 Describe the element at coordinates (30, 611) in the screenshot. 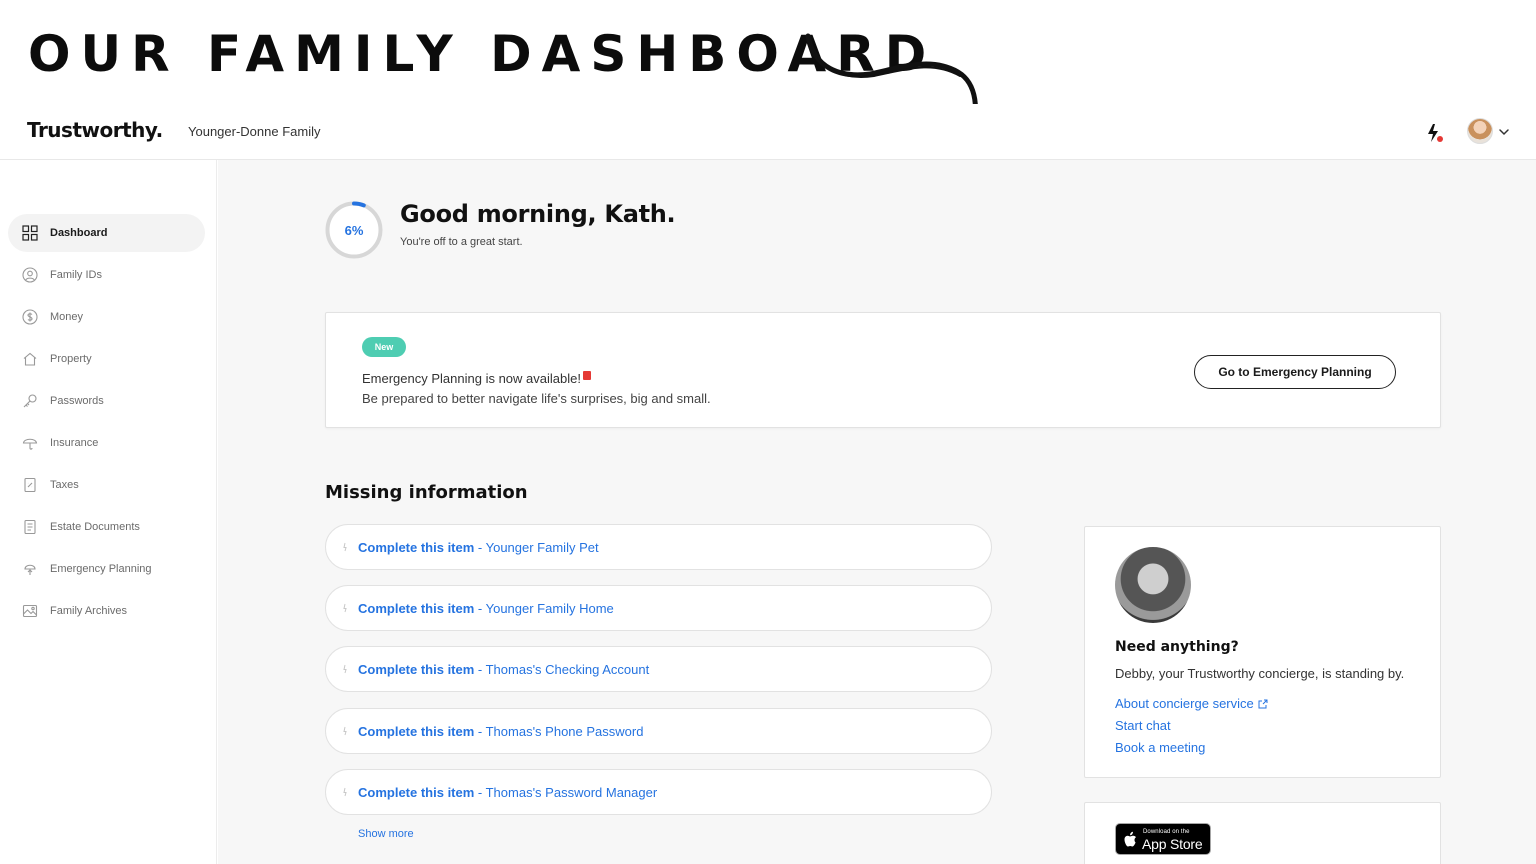

I see `image-icon` at that location.